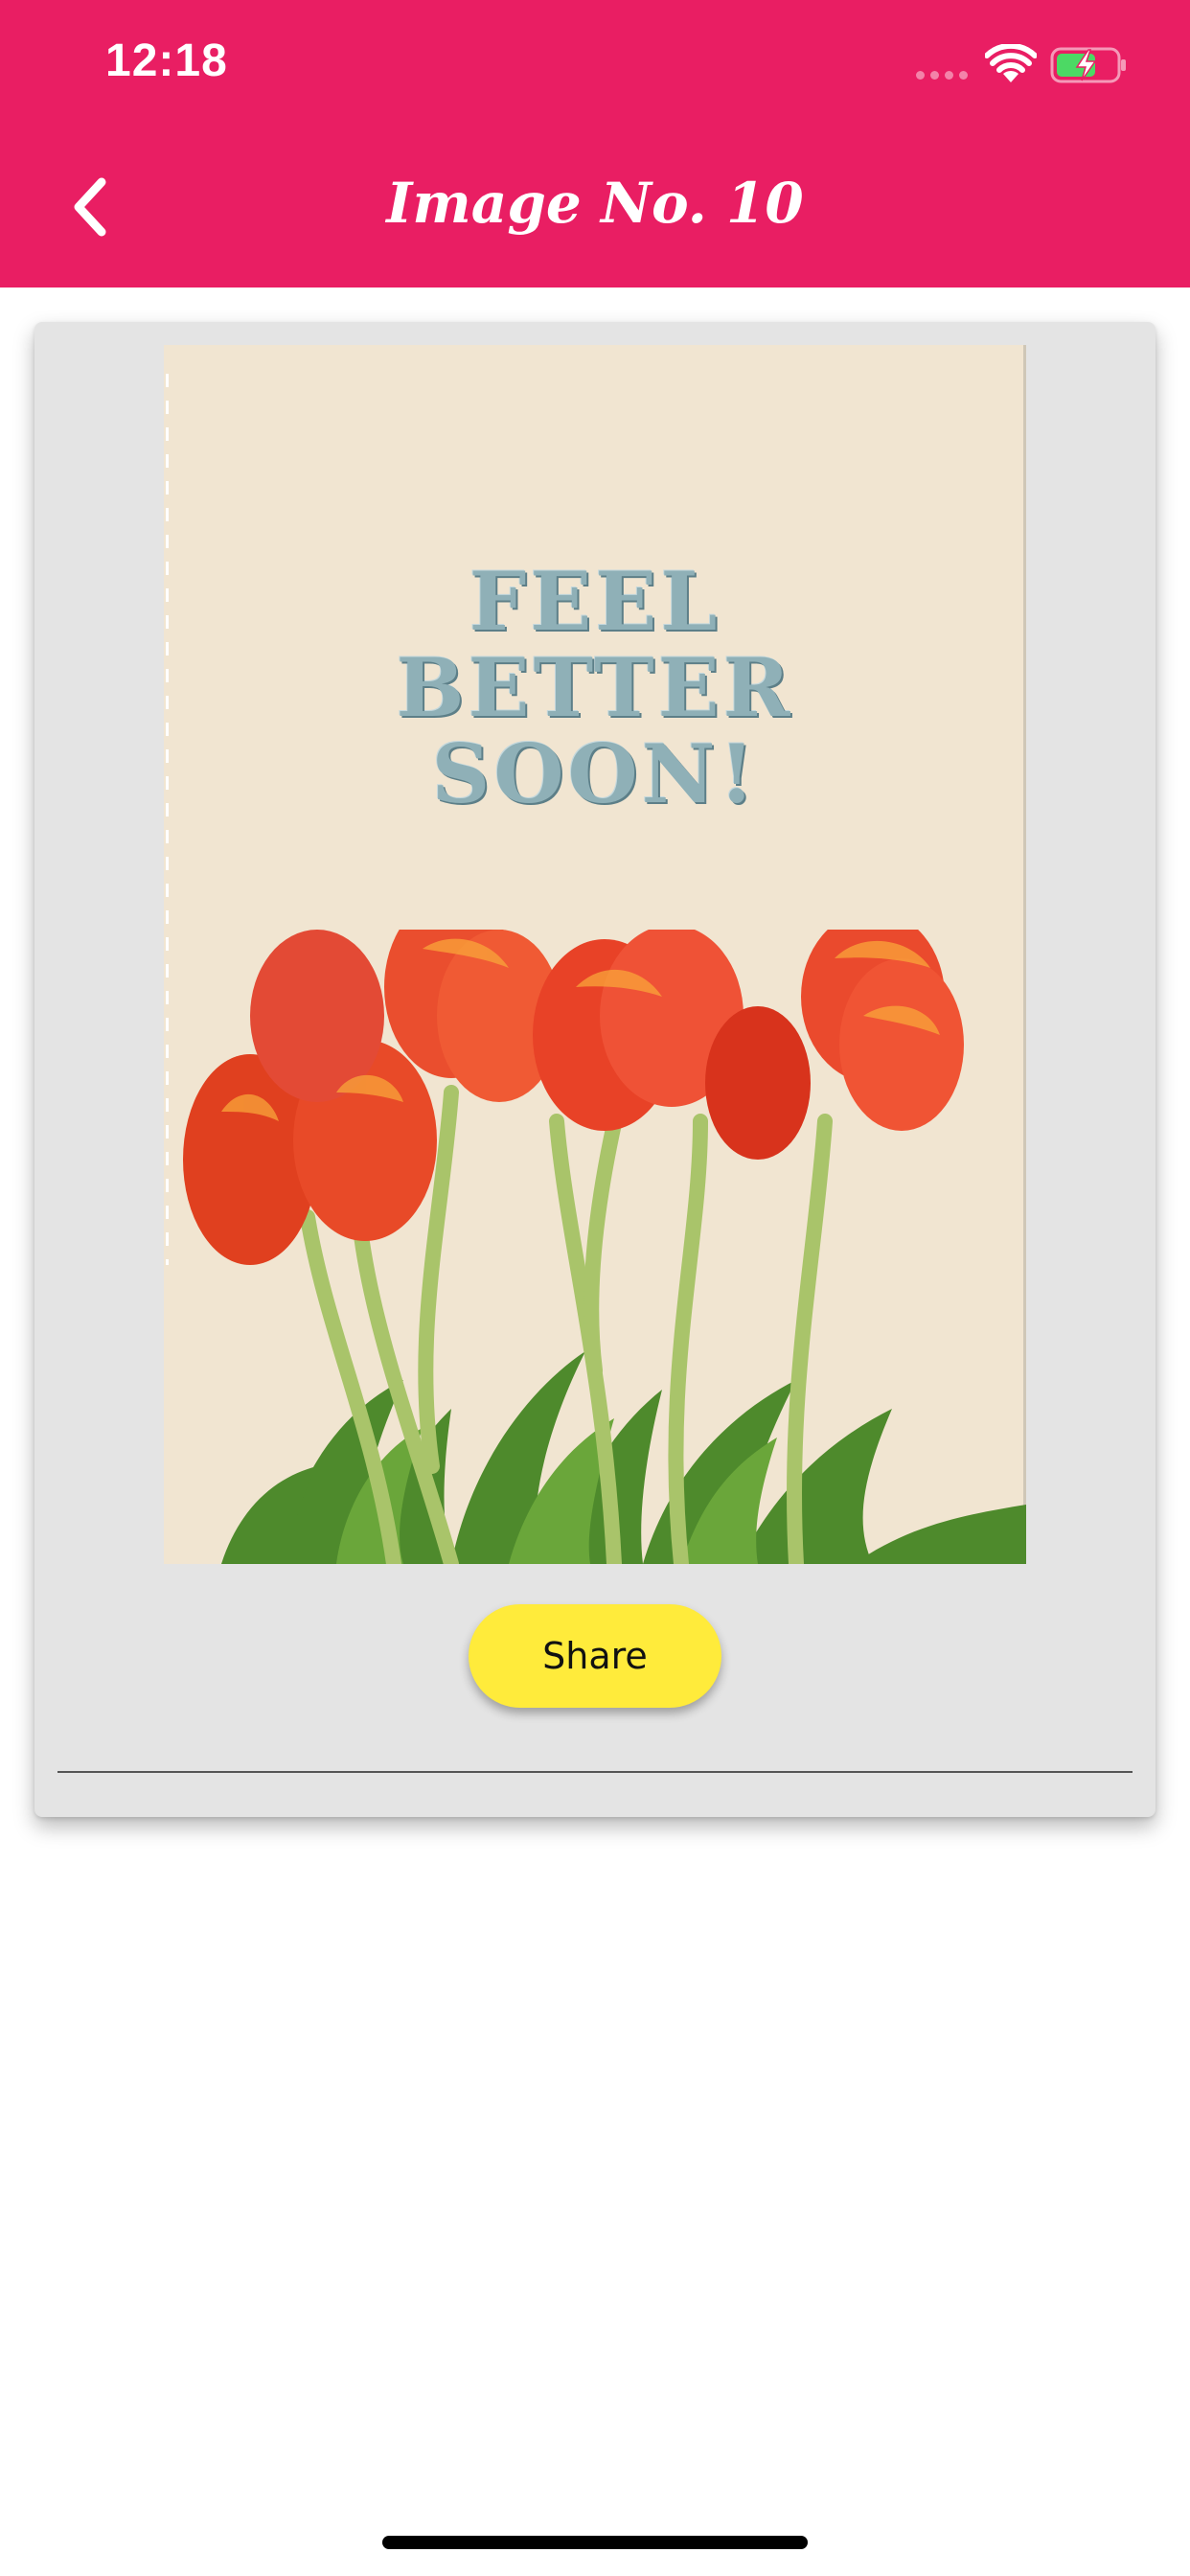  Describe the element at coordinates (595, 1772) in the screenshot. I see `divider` at that location.